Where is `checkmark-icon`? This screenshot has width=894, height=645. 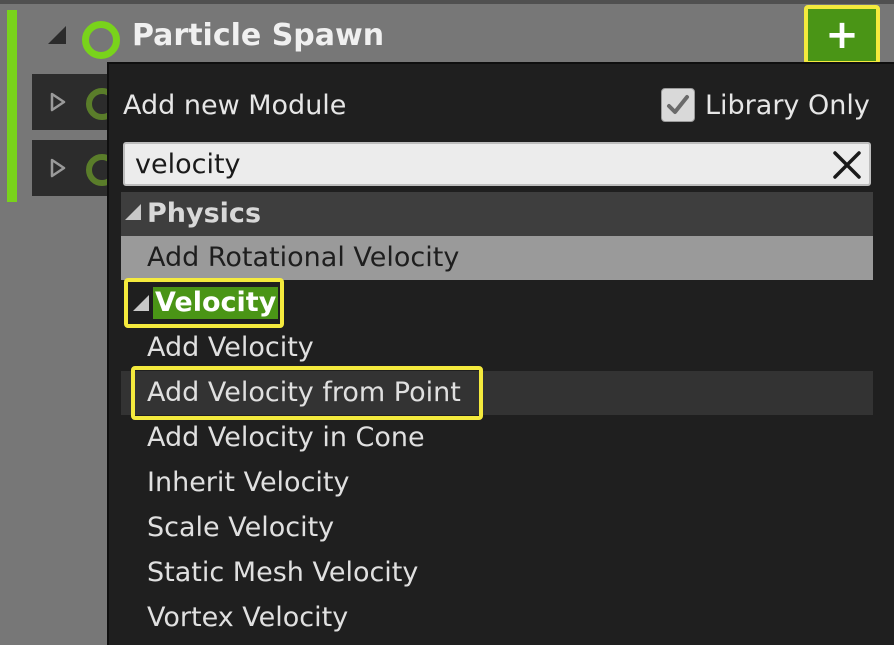
checkmark-icon is located at coordinates (678, 104).